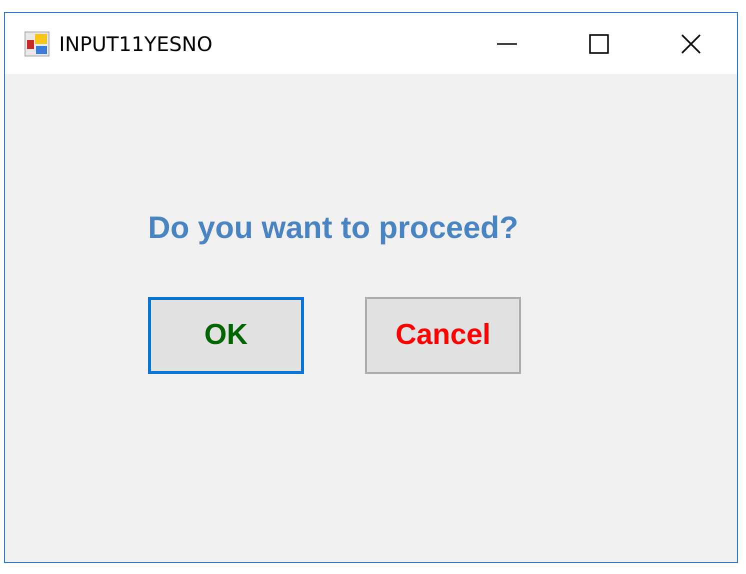  I want to click on minimize-icon, so click(507, 43).